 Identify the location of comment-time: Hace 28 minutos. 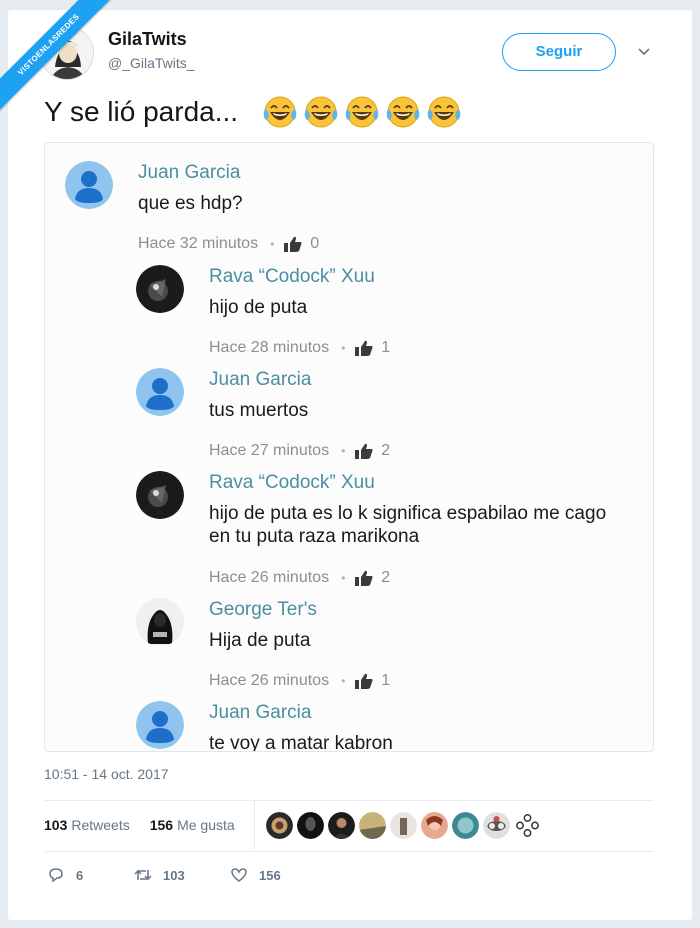
(269, 347).